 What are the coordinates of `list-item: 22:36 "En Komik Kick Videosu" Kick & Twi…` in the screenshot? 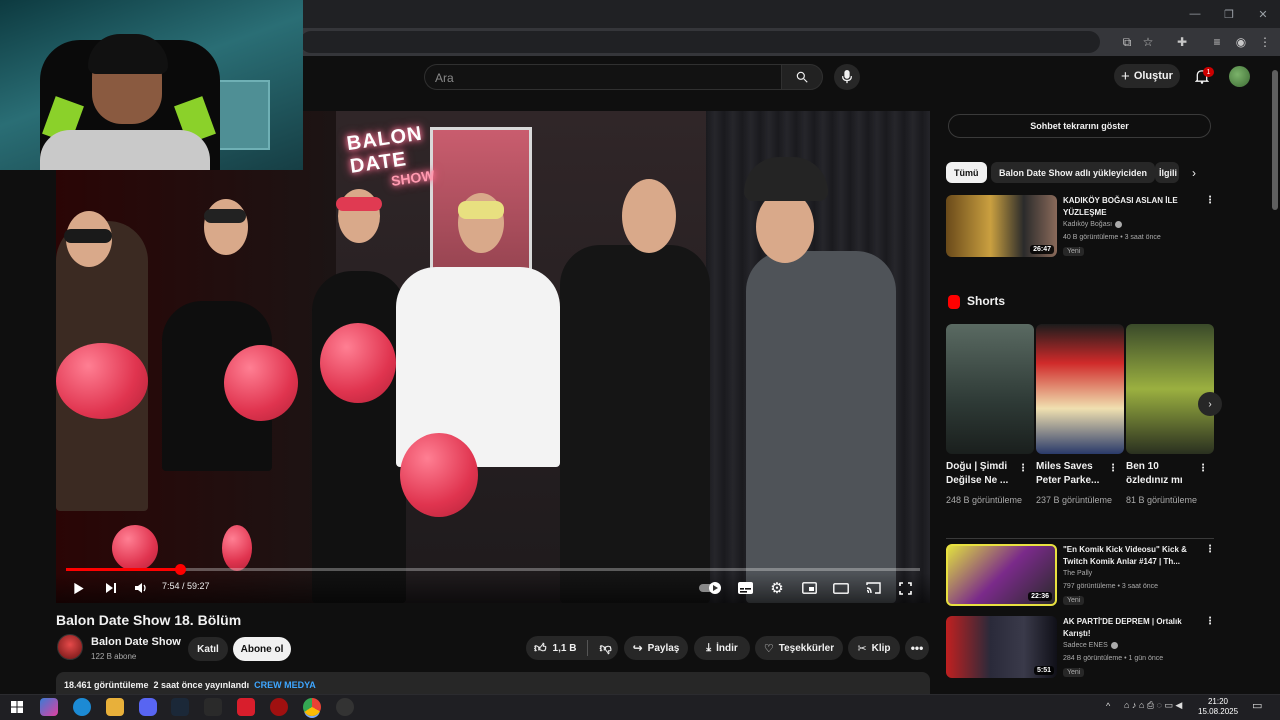 It's located at (1081, 576).